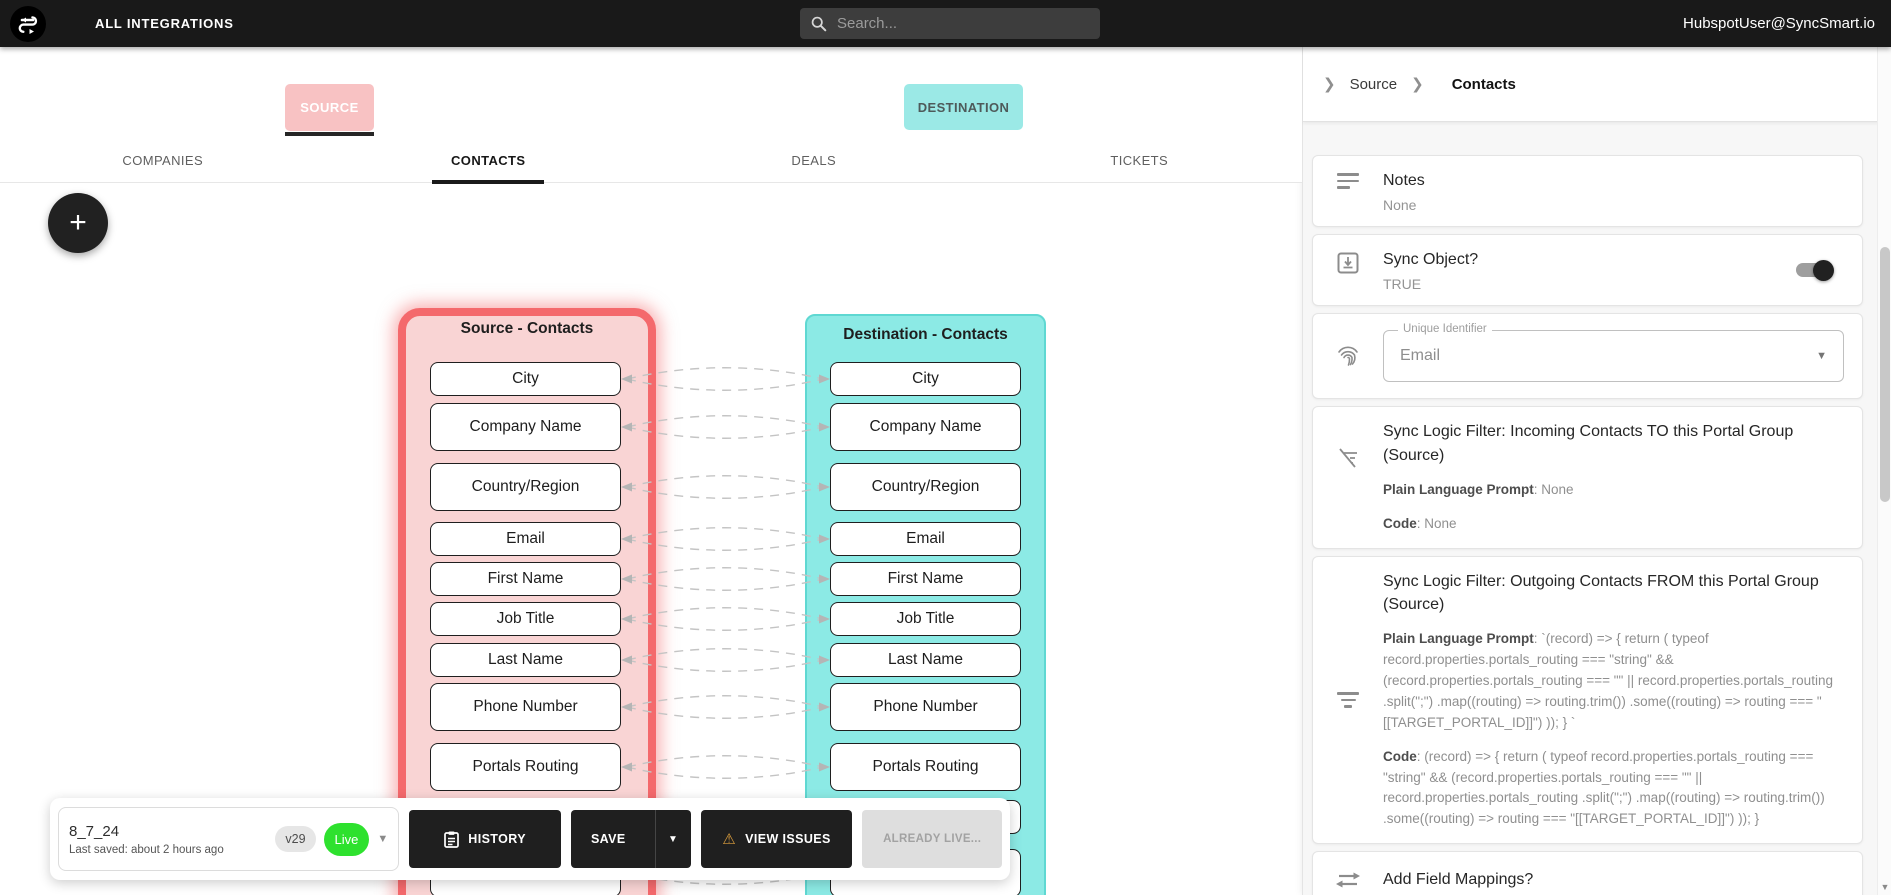  I want to click on dest-field-company-name: Company Name, so click(925, 427).